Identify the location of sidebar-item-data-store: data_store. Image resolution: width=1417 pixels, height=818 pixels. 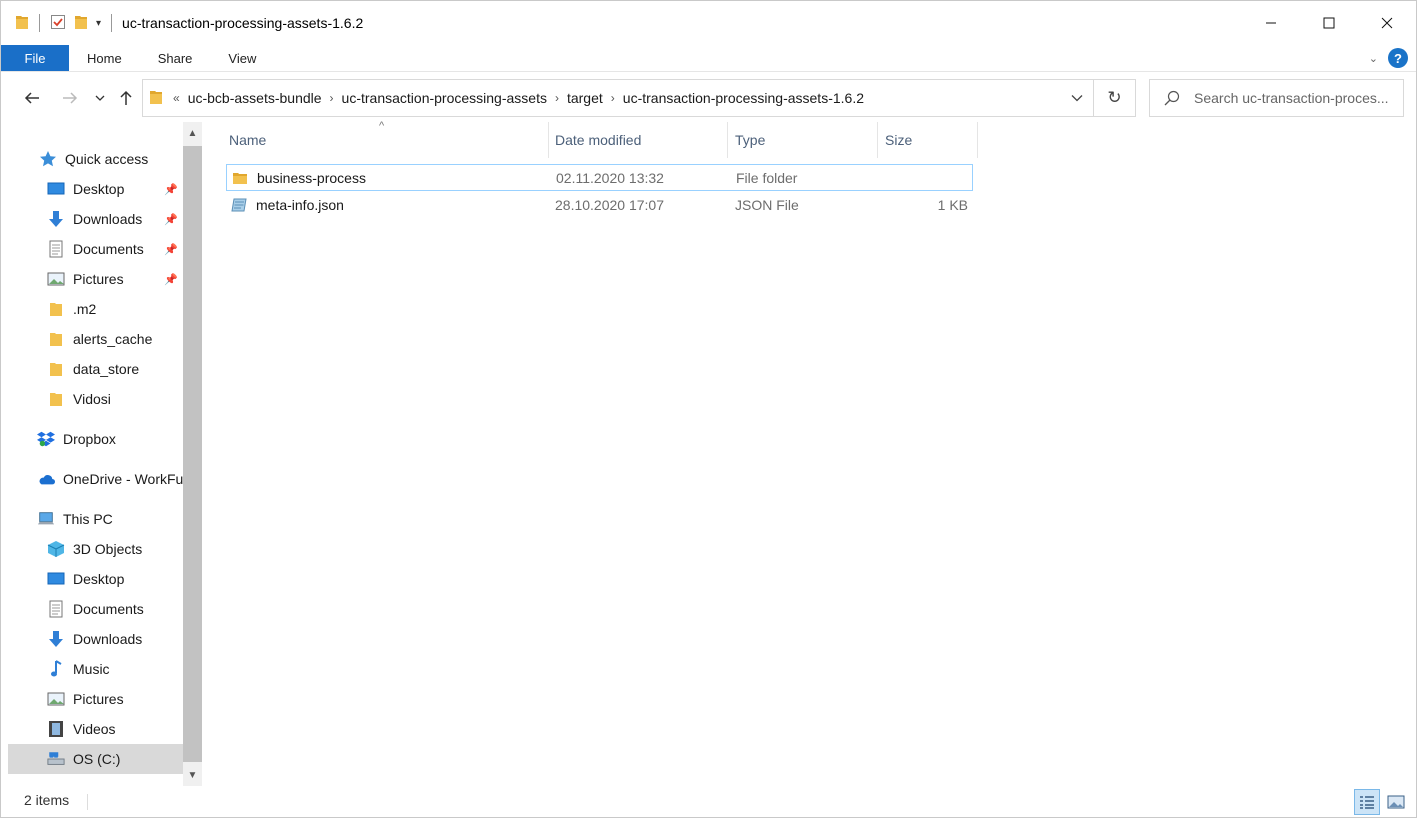
(96, 369).